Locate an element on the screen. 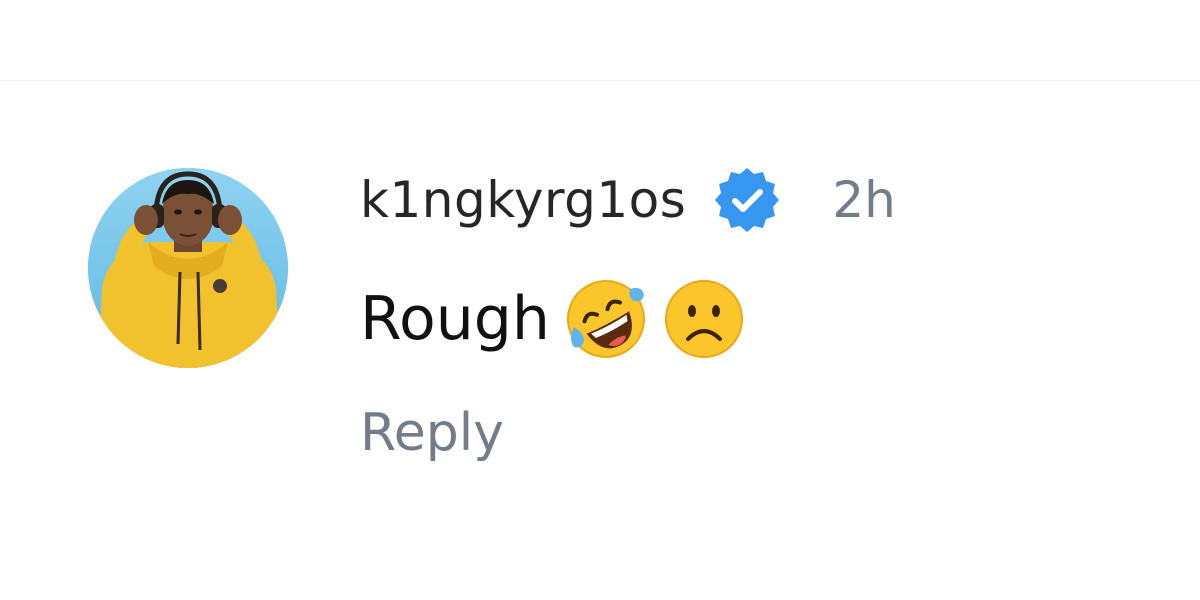 This screenshot has height=600, width=1200. comment-header: k1ngkyrg1os 2h is located at coordinates (628, 200).